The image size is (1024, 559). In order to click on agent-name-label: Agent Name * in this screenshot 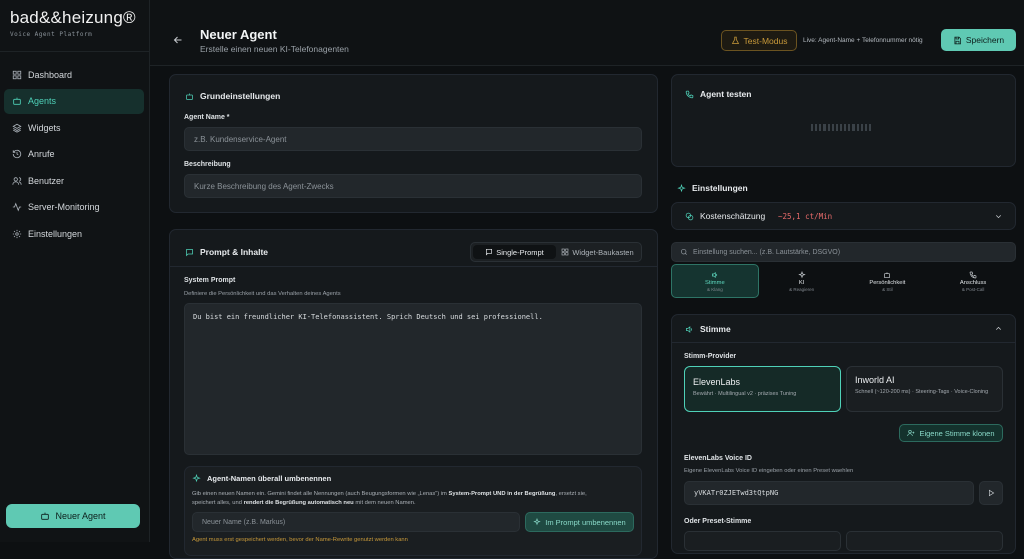, I will do `click(207, 117)`.